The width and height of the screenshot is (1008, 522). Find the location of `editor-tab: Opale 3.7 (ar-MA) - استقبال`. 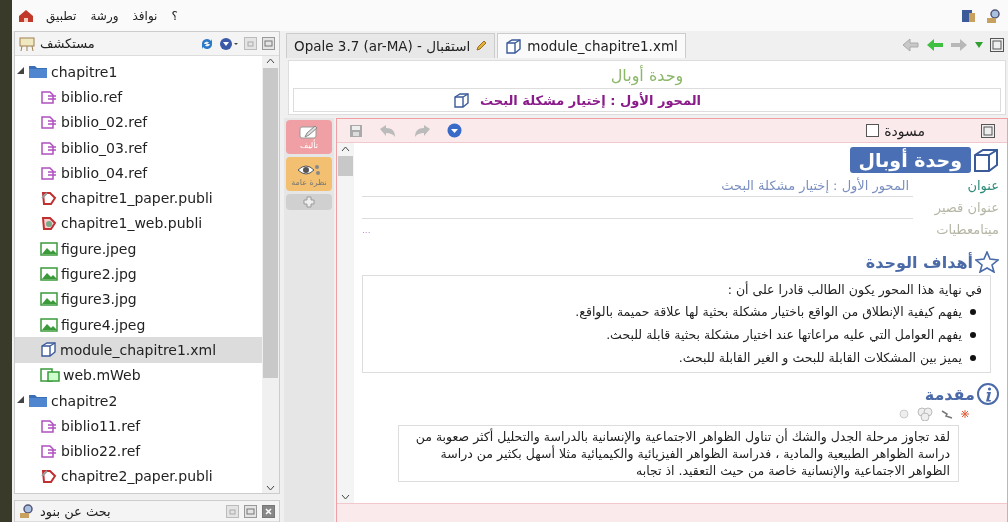

editor-tab: Opale 3.7 (ar-MA) - استقبال is located at coordinates (391, 45).